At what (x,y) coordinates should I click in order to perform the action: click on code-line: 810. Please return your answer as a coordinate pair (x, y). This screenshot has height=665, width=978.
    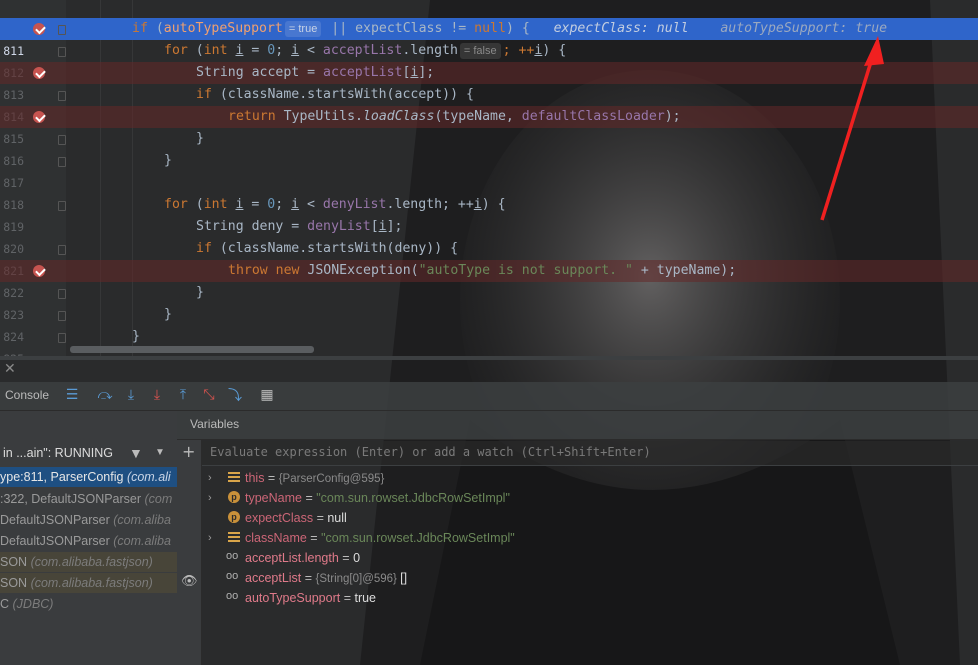
    Looking at the image, I should click on (489, 18).